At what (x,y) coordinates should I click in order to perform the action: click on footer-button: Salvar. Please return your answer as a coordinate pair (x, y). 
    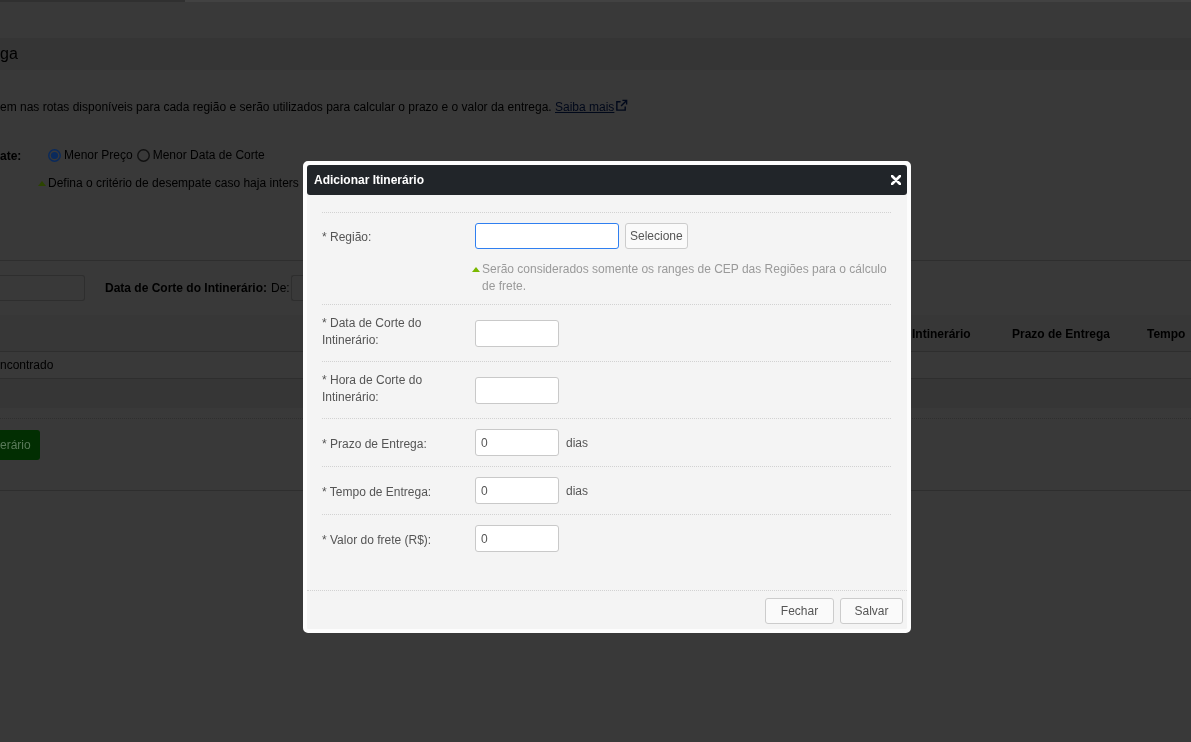
    Looking at the image, I should click on (871, 611).